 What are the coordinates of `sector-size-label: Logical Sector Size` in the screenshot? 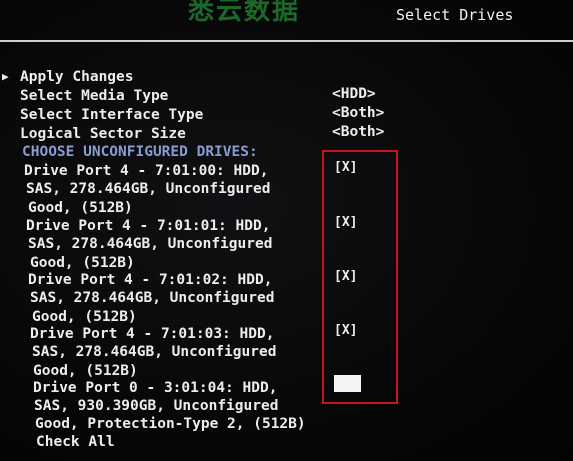 It's located at (103, 134).